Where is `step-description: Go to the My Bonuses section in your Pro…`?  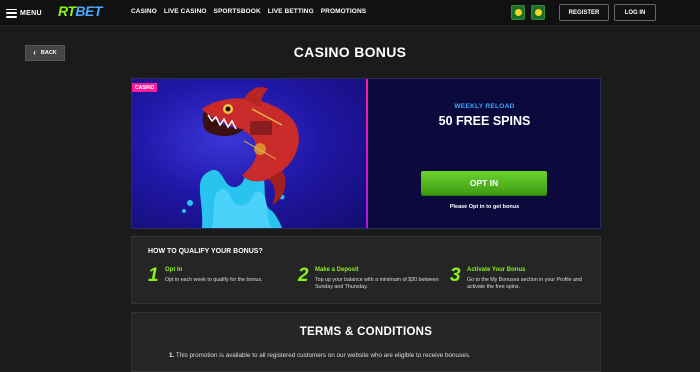 step-description: Go to the My Bonuses section in your Pro… is located at coordinates (524, 284).